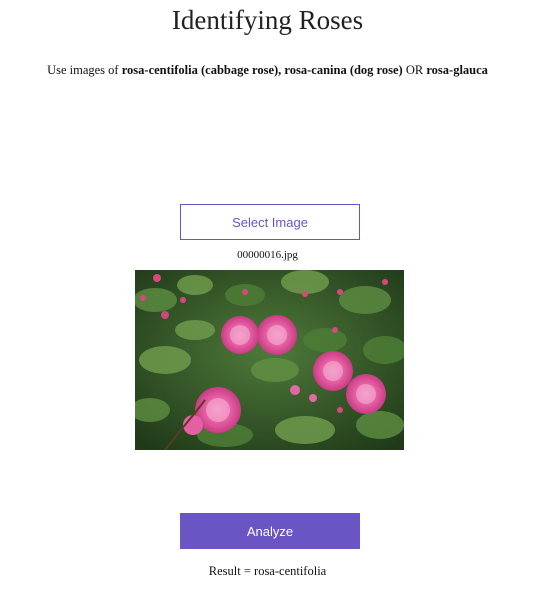 The width and height of the screenshot is (535, 589). I want to click on analyze-button: Analyze, so click(270, 531).